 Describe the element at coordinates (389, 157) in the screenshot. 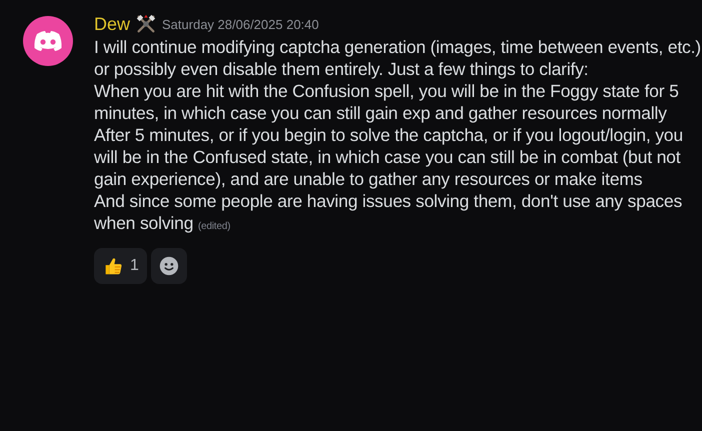

I see `message-text: After 5 minutes, or if you begin to solve the captcha, or if you logout/login, you will be in the Confused state, in which case you can still be in combat (but not gain experience), and are unable to gather any resources or make items` at that location.